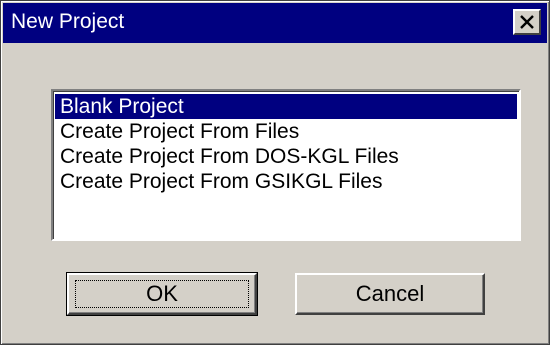  I want to click on close-icon, so click(527, 22).